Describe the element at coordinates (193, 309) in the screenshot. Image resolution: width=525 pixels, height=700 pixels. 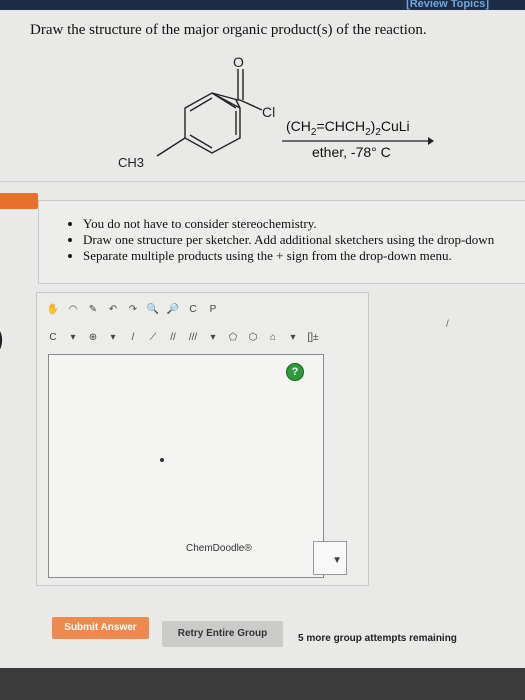
I see `copy-icon: C` at that location.